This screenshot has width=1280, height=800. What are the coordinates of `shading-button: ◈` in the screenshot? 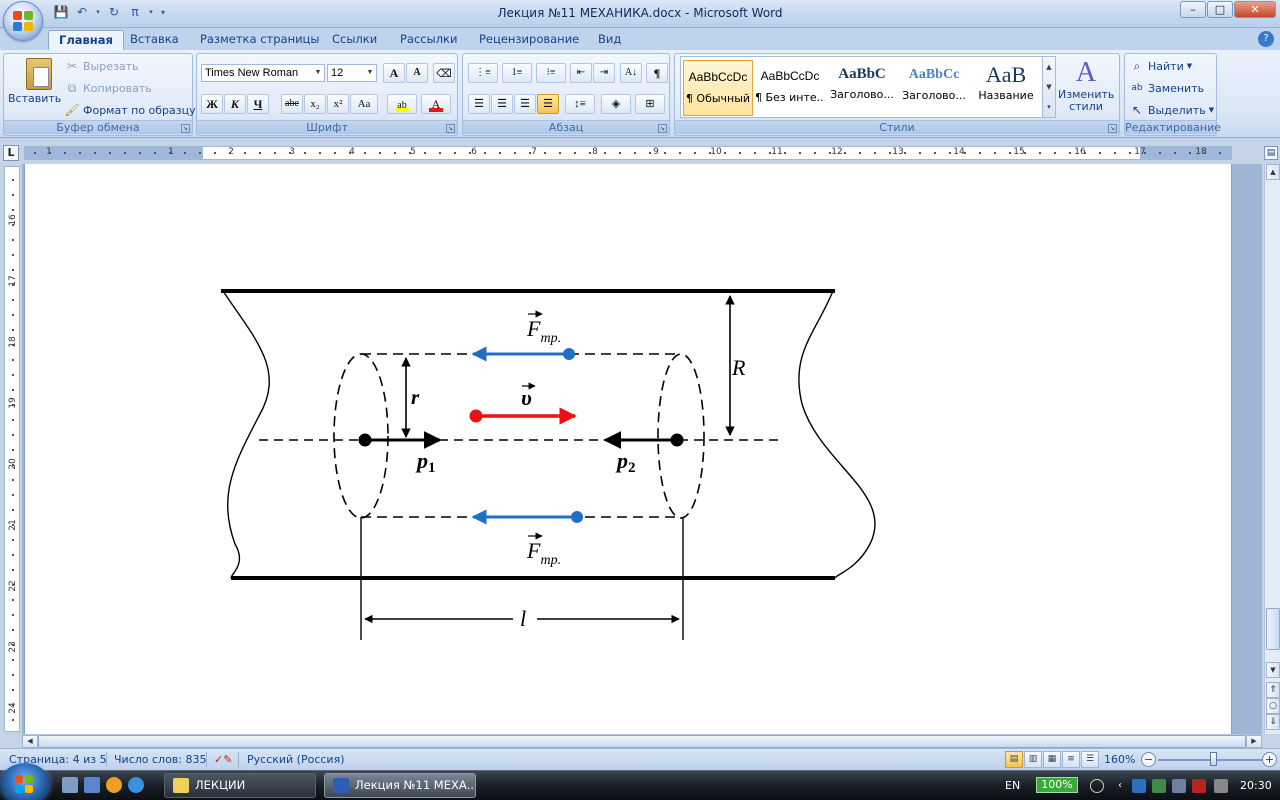 It's located at (616, 104).